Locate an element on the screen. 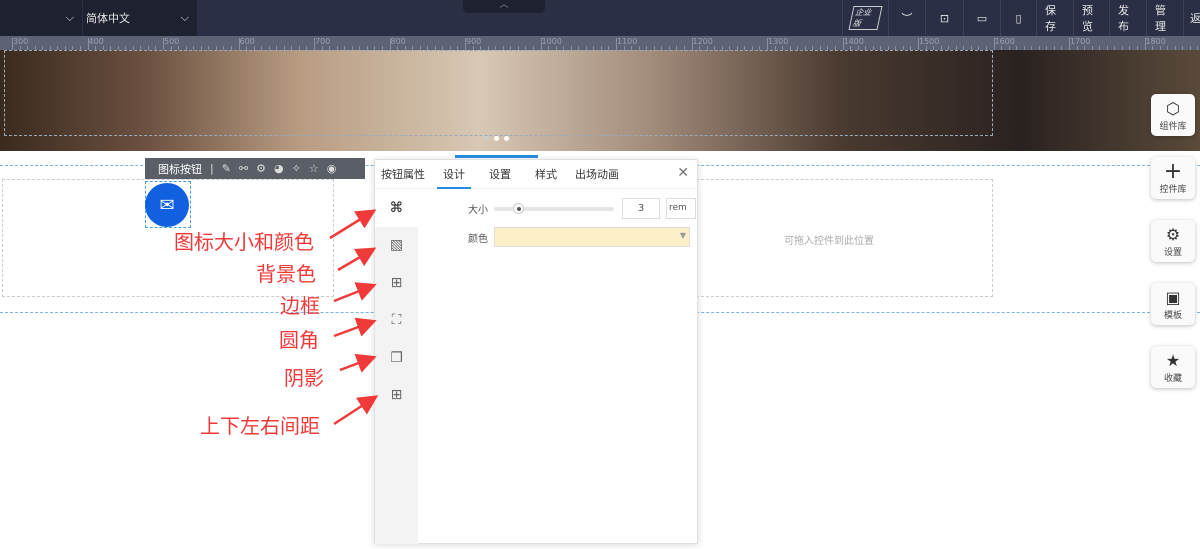 This screenshot has width=1200, height=549. cube-icon: ⬡ is located at coordinates (1173, 108).